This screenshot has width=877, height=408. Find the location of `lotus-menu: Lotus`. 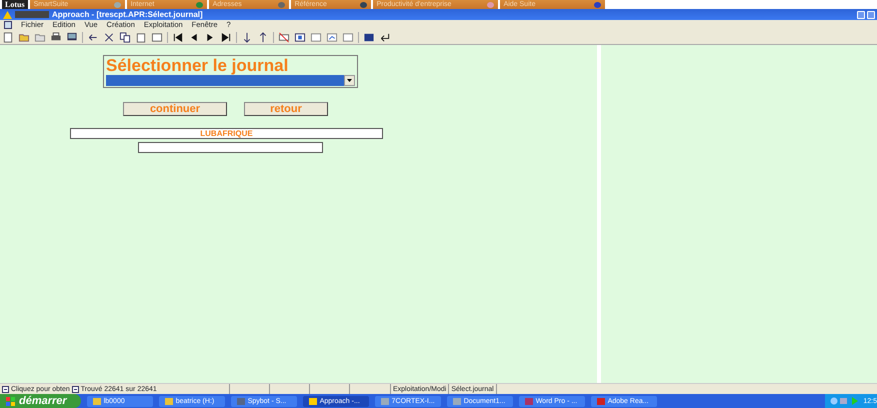

lotus-menu: Lotus is located at coordinates (15, 4).